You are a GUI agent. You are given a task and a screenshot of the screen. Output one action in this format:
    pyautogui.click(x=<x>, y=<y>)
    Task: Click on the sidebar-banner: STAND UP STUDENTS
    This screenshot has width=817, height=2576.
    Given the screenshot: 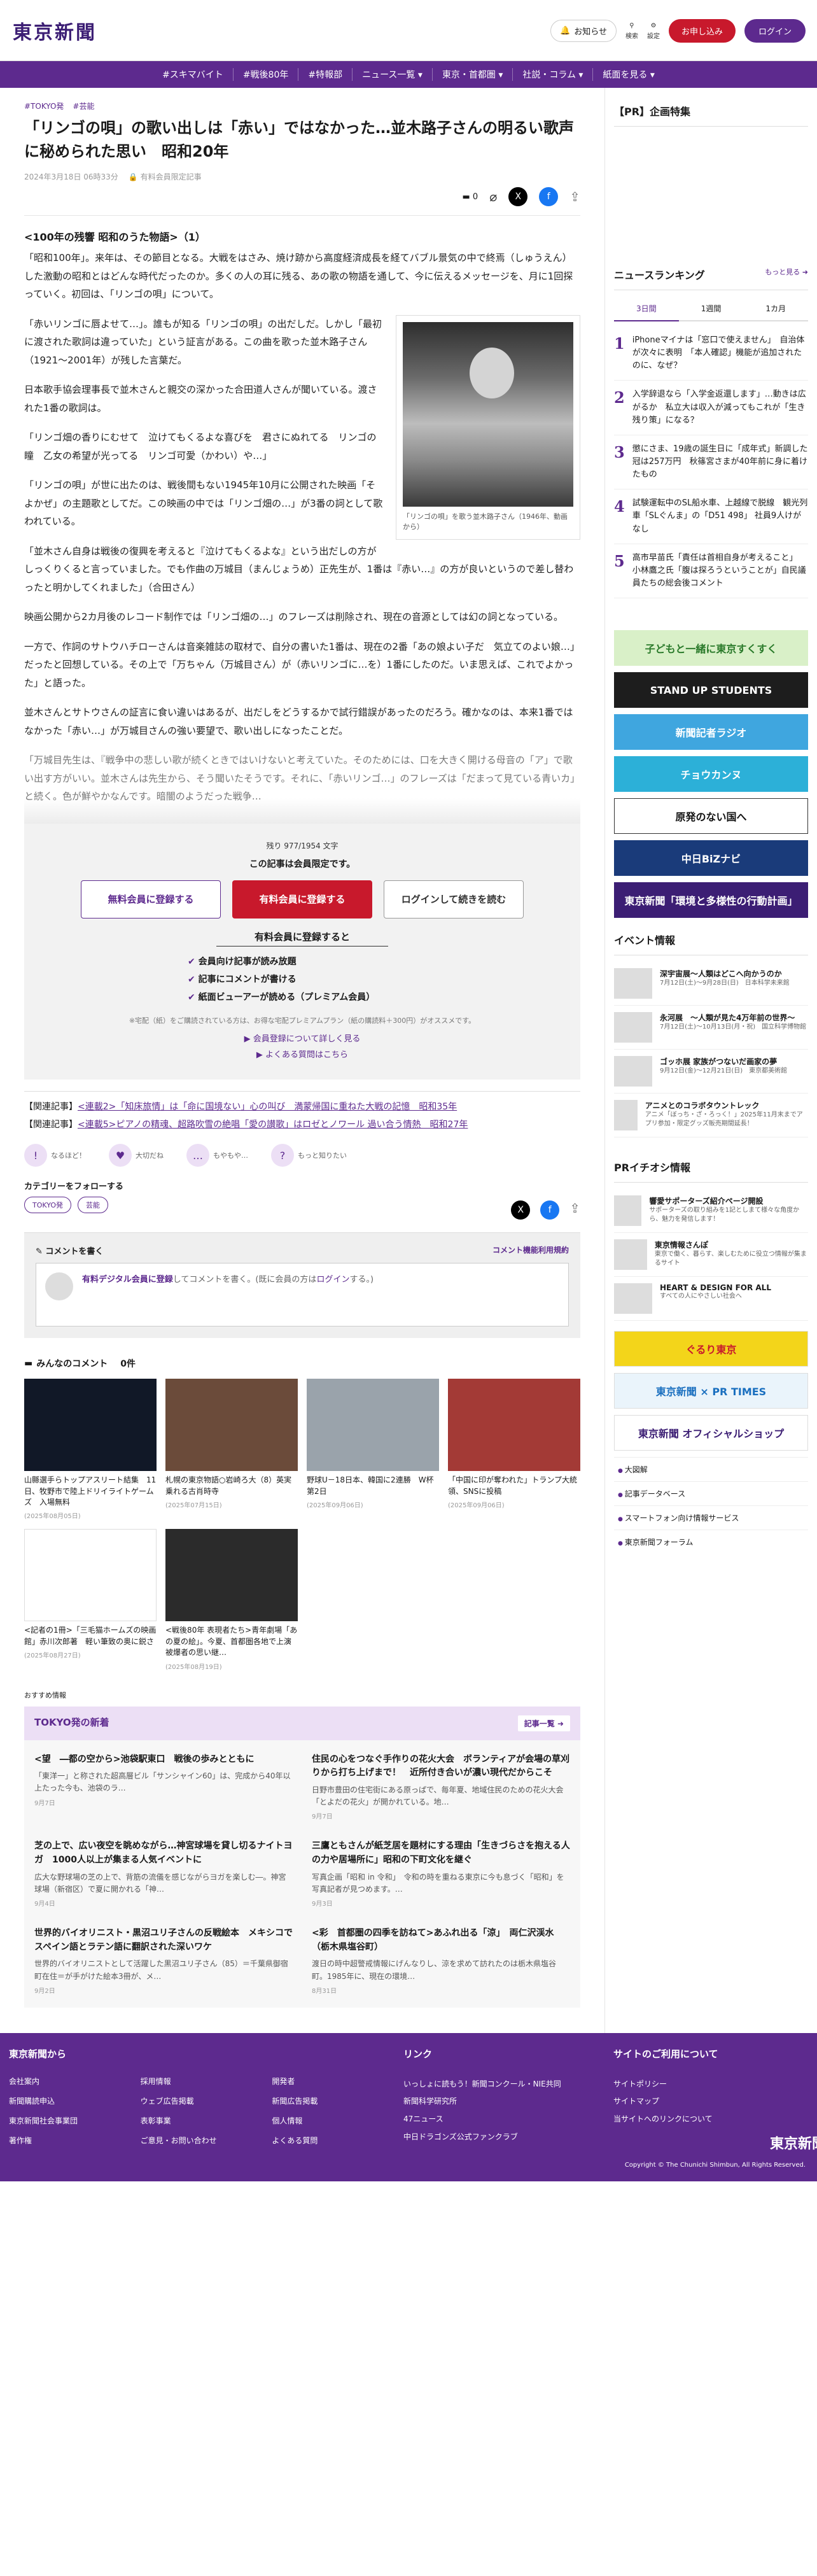 What is the action you would take?
    pyautogui.click(x=711, y=690)
    